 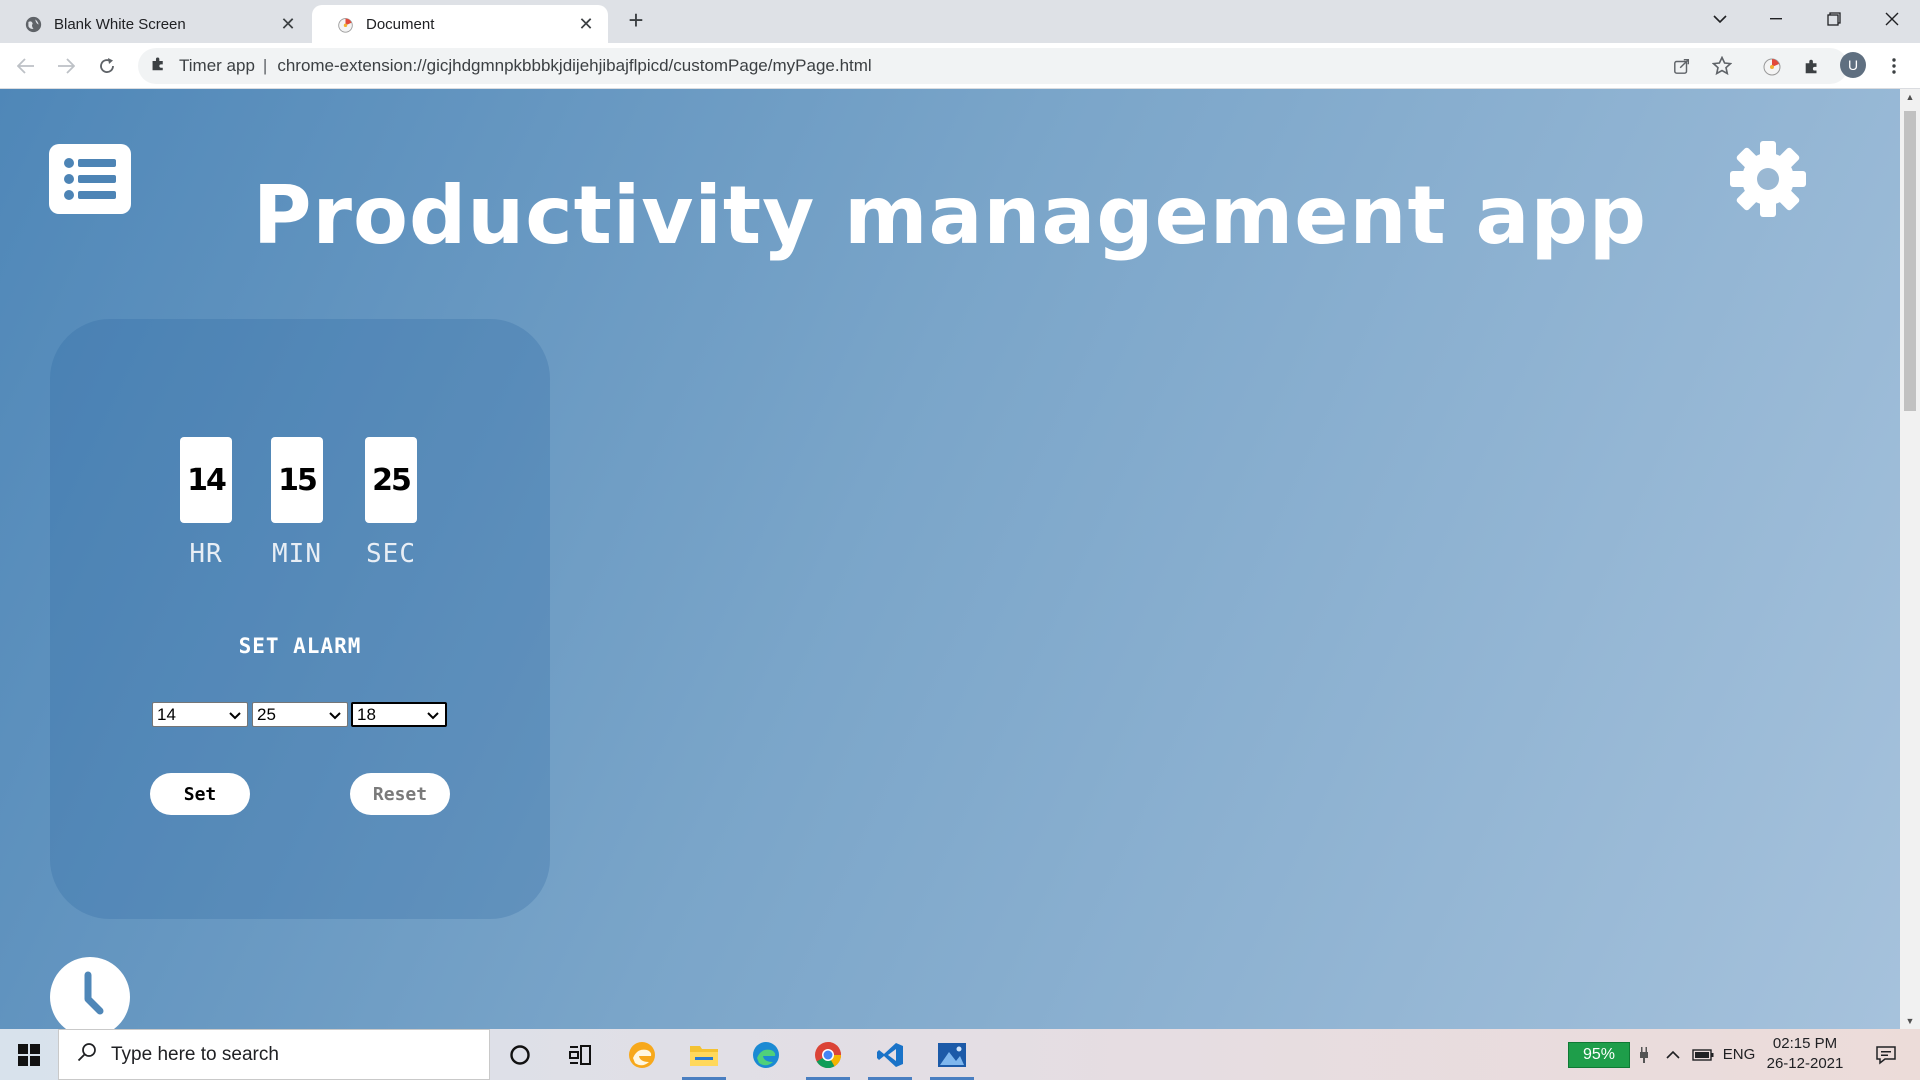 What do you see at coordinates (391, 554) in the screenshot?
I see `seconds-label: SEC` at bounding box center [391, 554].